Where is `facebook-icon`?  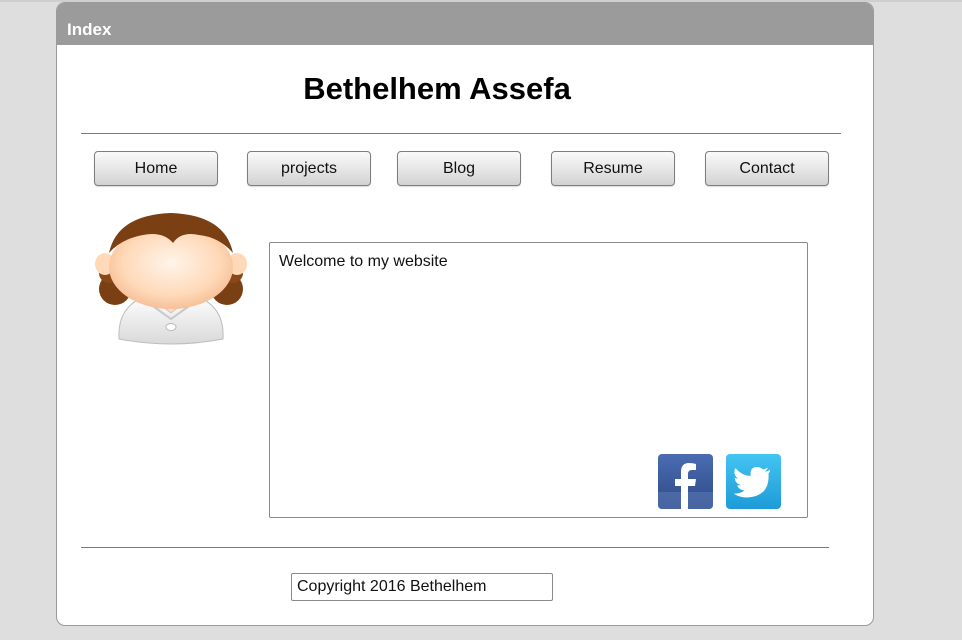
facebook-icon is located at coordinates (685, 481).